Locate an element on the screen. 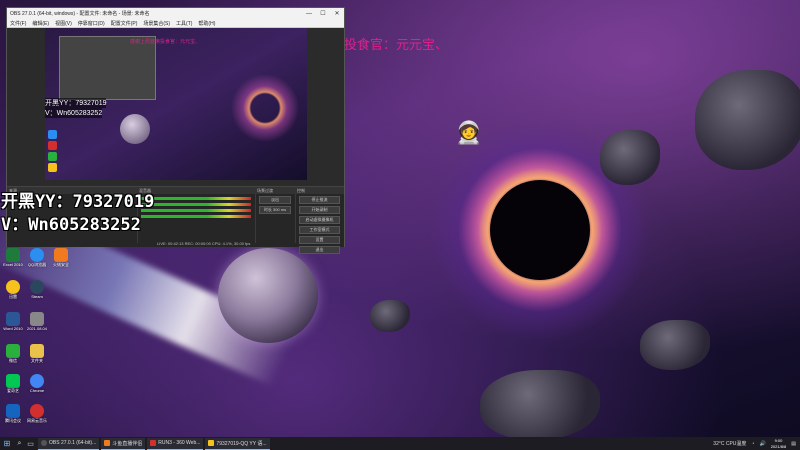  windows-start-icon: ⊞ is located at coordinates (7, 443).